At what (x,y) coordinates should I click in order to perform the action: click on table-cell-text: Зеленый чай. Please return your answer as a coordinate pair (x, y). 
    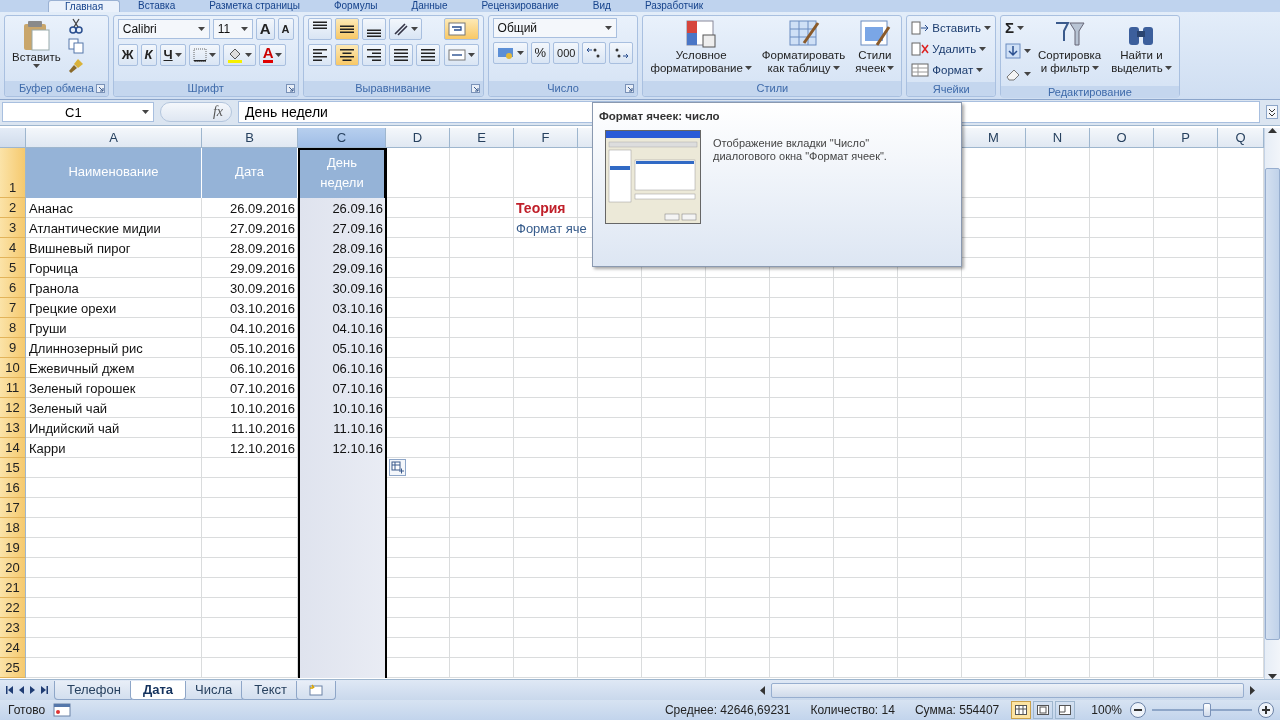
    Looking at the image, I should click on (68, 408).